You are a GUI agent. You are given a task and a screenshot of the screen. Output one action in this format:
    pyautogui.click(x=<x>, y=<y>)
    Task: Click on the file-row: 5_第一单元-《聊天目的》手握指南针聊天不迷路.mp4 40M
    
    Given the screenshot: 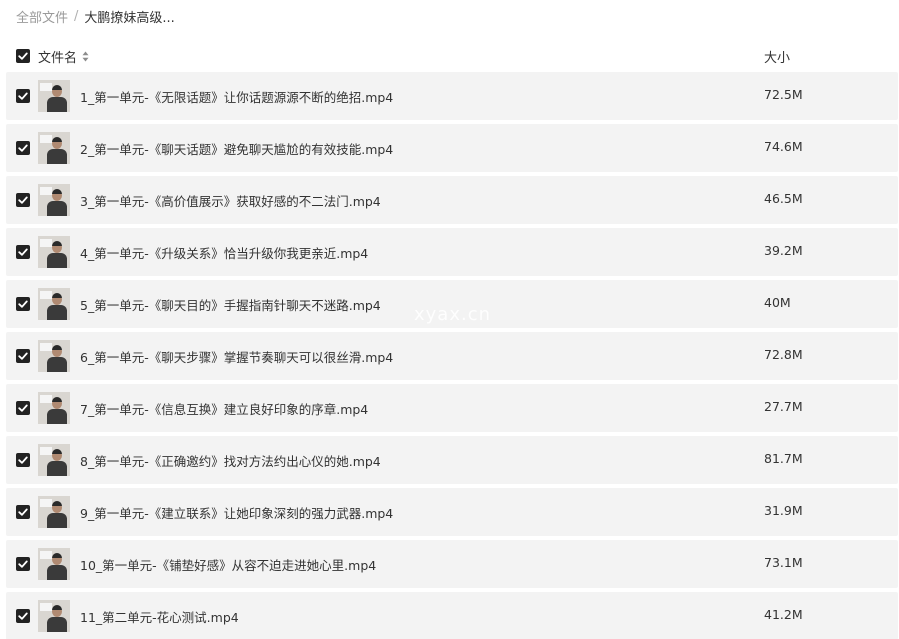 What is the action you would take?
    pyautogui.click(x=452, y=304)
    